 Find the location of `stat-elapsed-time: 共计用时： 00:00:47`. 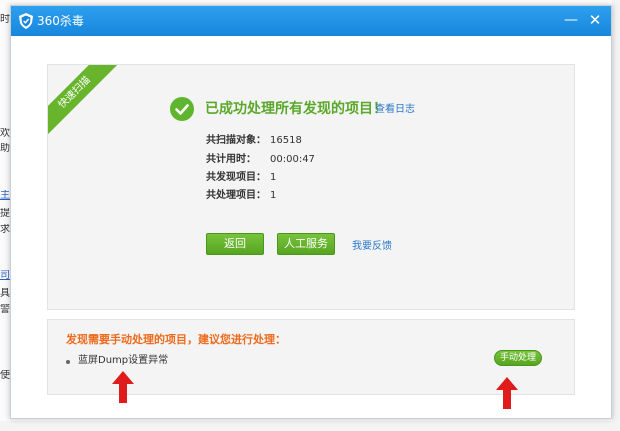

stat-elapsed-time: 共计用时： 00:00:47 is located at coordinates (260, 160).